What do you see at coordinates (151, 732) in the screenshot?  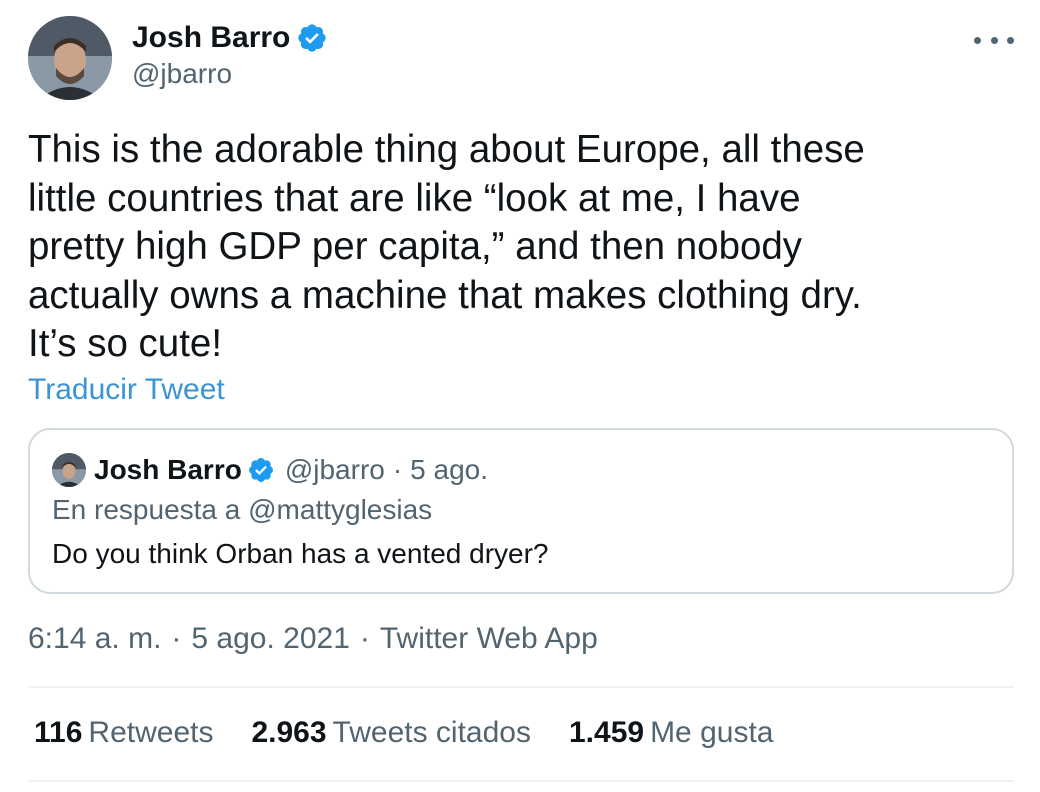 I see `retweets-label: Retweets` at bounding box center [151, 732].